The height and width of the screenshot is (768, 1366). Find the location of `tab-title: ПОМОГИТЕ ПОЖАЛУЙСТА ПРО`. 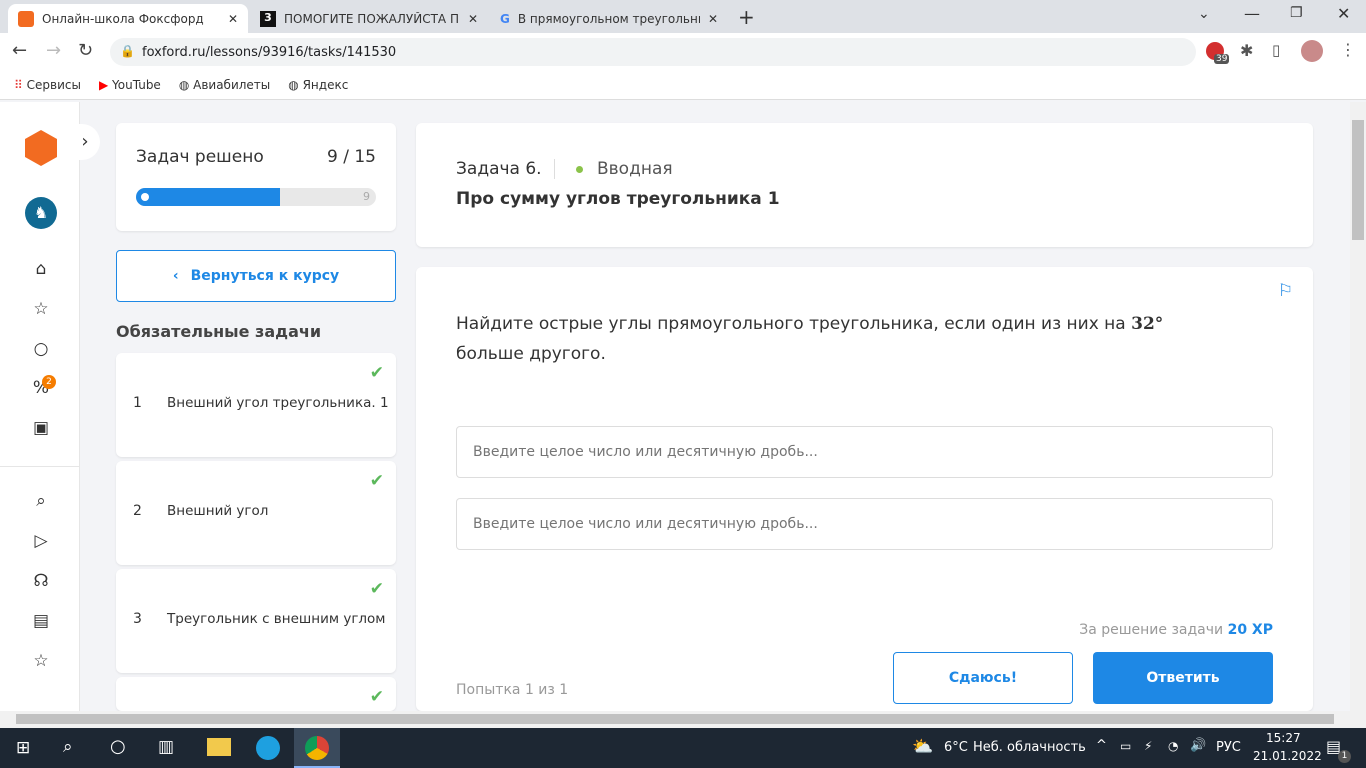

tab-title: ПОМОГИТЕ ПОЖАЛУЙСТА ПРО is located at coordinates (372, 18).